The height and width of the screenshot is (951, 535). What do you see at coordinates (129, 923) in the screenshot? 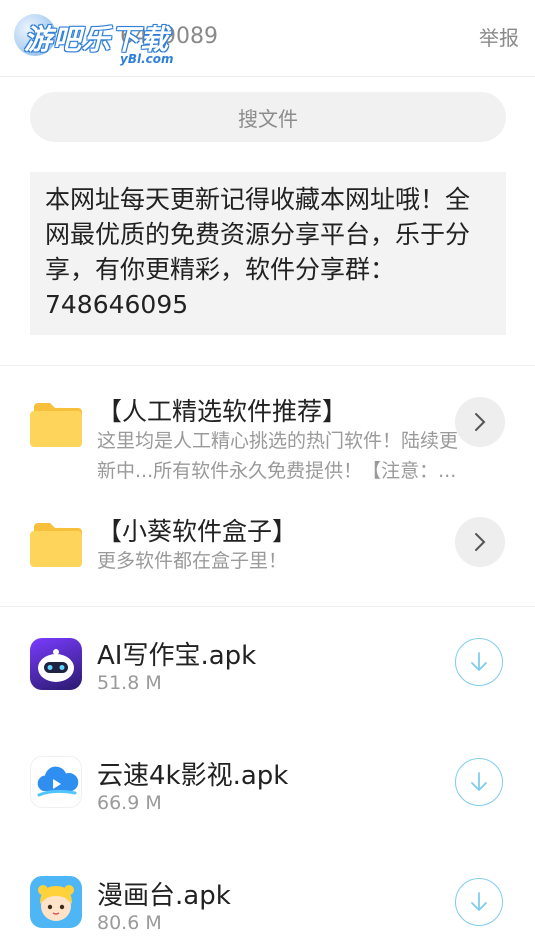
I see `file-size: 80.6 M` at bounding box center [129, 923].